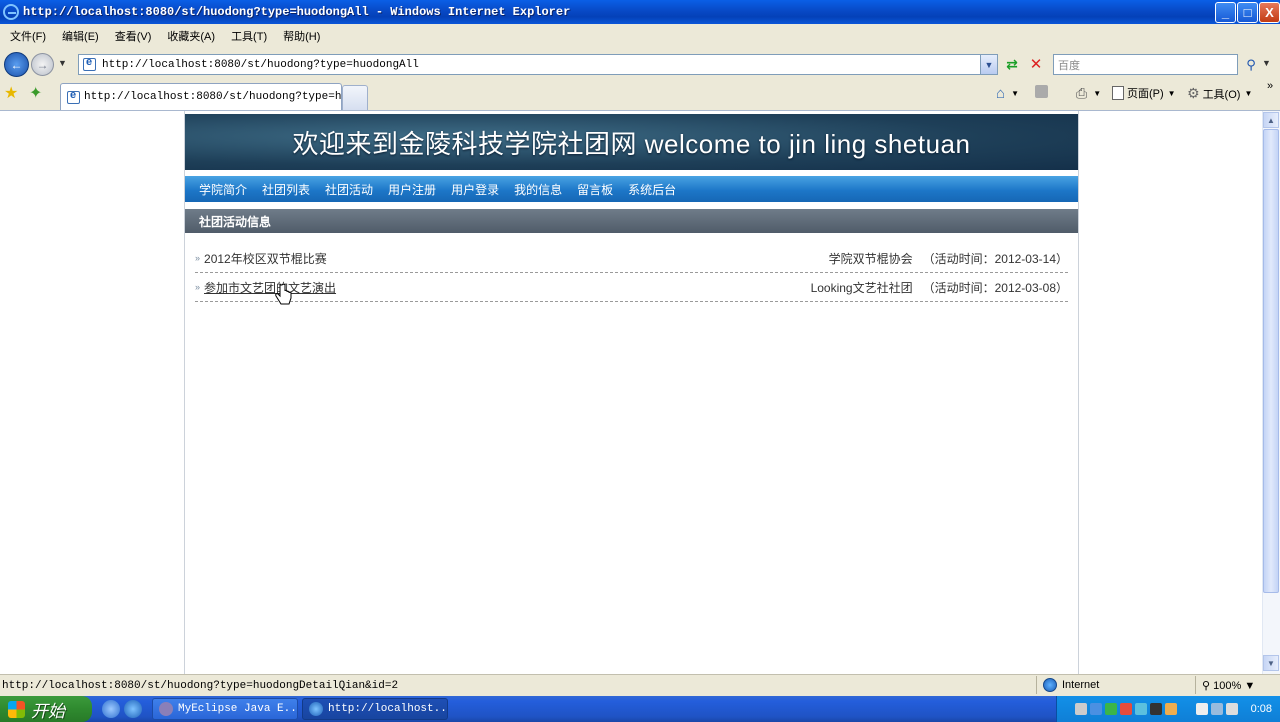 The width and height of the screenshot is (1280, 722). Describe the element at coordinates (133, 709) in the screenshot. I see `quicklaunch-ie-icon` at that location.